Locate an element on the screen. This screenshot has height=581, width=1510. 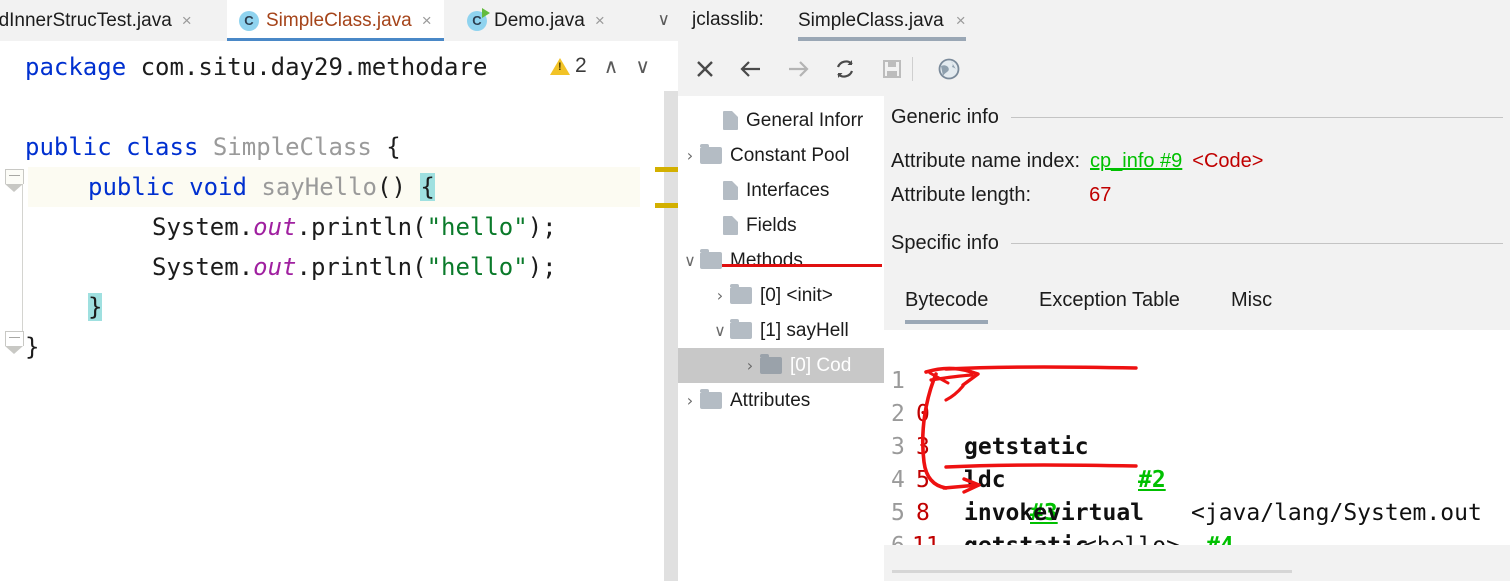
inspection-warning-badge: 2 ∧ ∨ is located at coordinates (600, 66).